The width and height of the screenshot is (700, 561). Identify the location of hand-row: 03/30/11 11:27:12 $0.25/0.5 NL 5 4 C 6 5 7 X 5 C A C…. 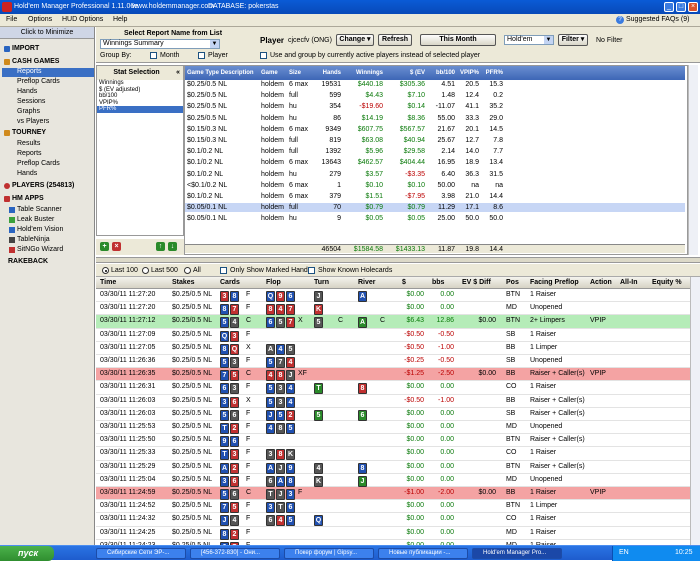
(393, 322).